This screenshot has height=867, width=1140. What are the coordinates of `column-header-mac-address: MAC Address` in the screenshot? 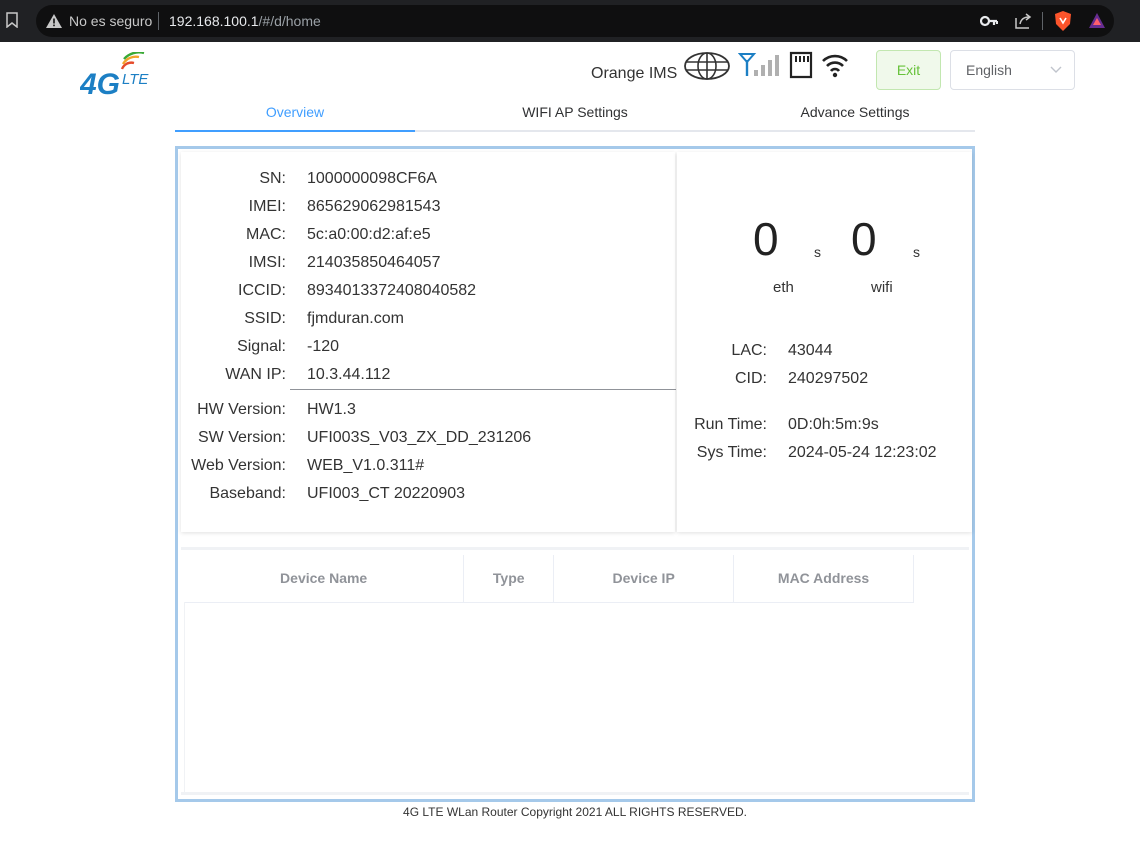 It's located at (823, 579).